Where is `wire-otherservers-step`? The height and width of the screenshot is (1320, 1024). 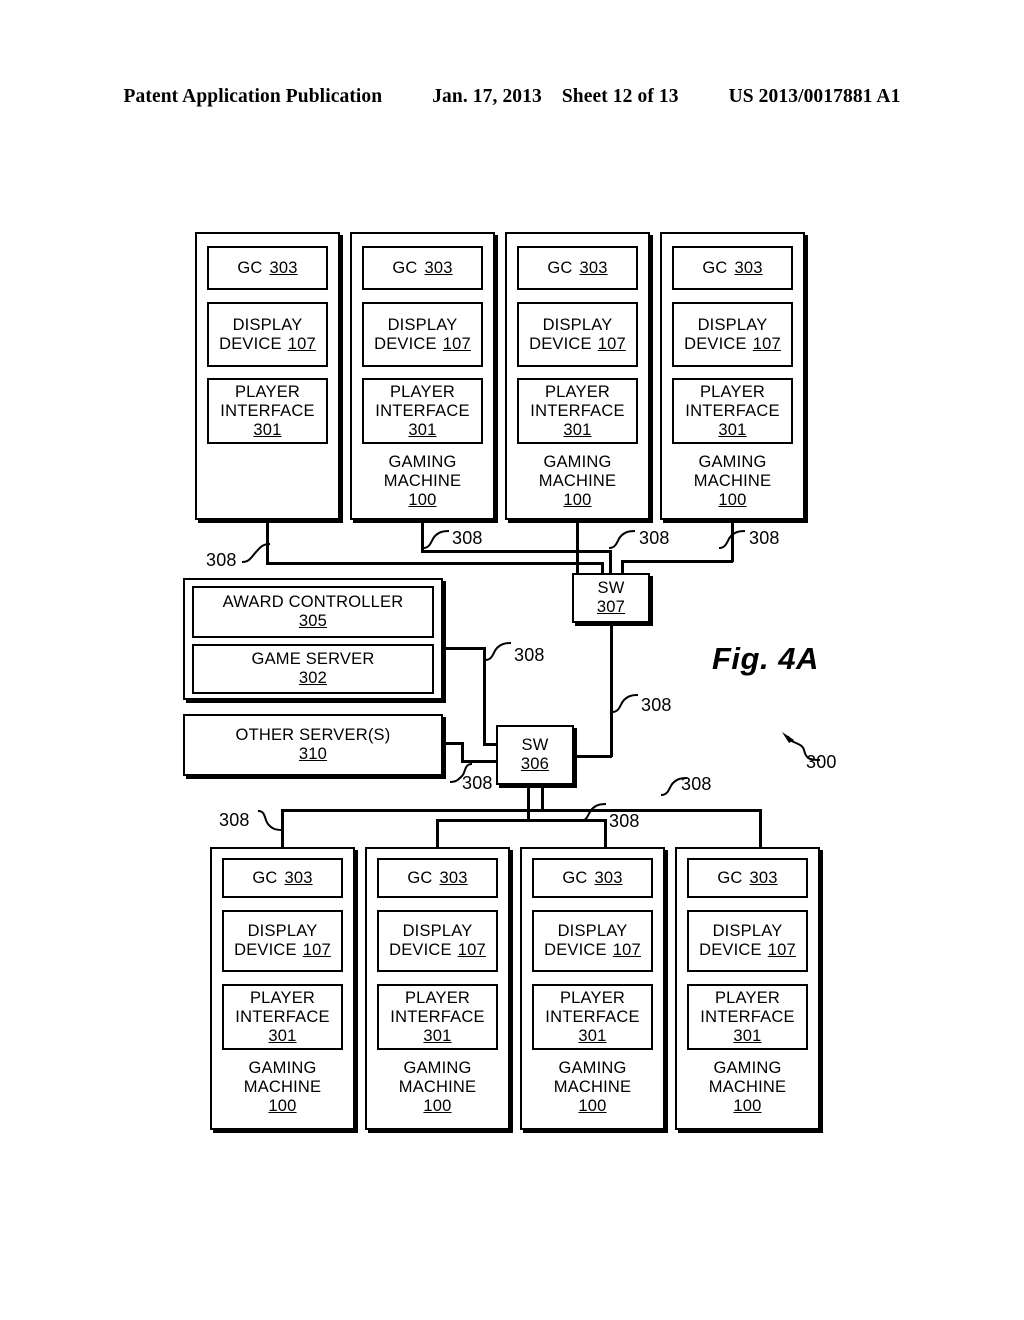 wire-otherservers-step is located at coordinates (462, 752).